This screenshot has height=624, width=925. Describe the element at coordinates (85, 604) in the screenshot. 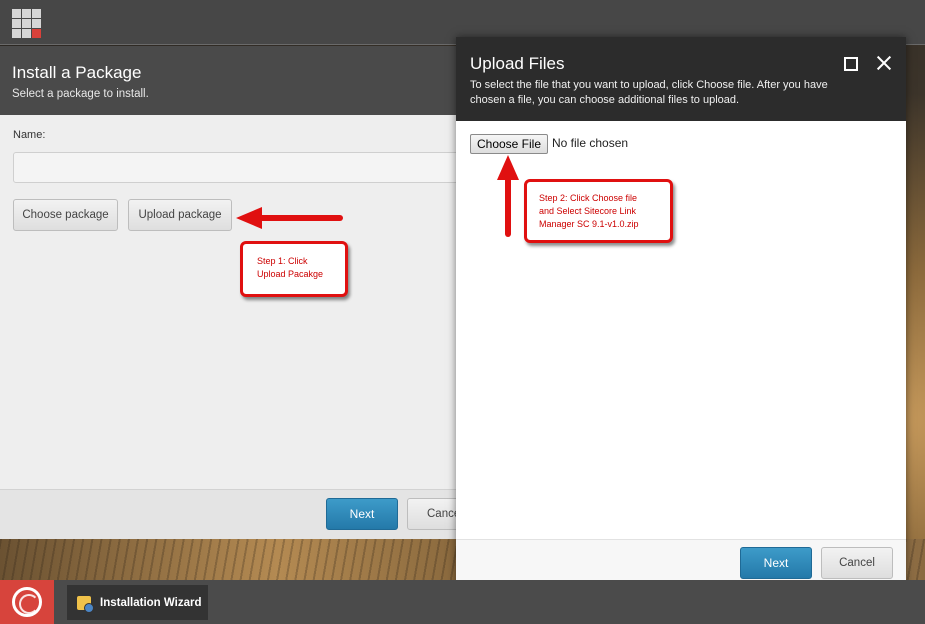

I see `installation-wizard-icon` at that location.